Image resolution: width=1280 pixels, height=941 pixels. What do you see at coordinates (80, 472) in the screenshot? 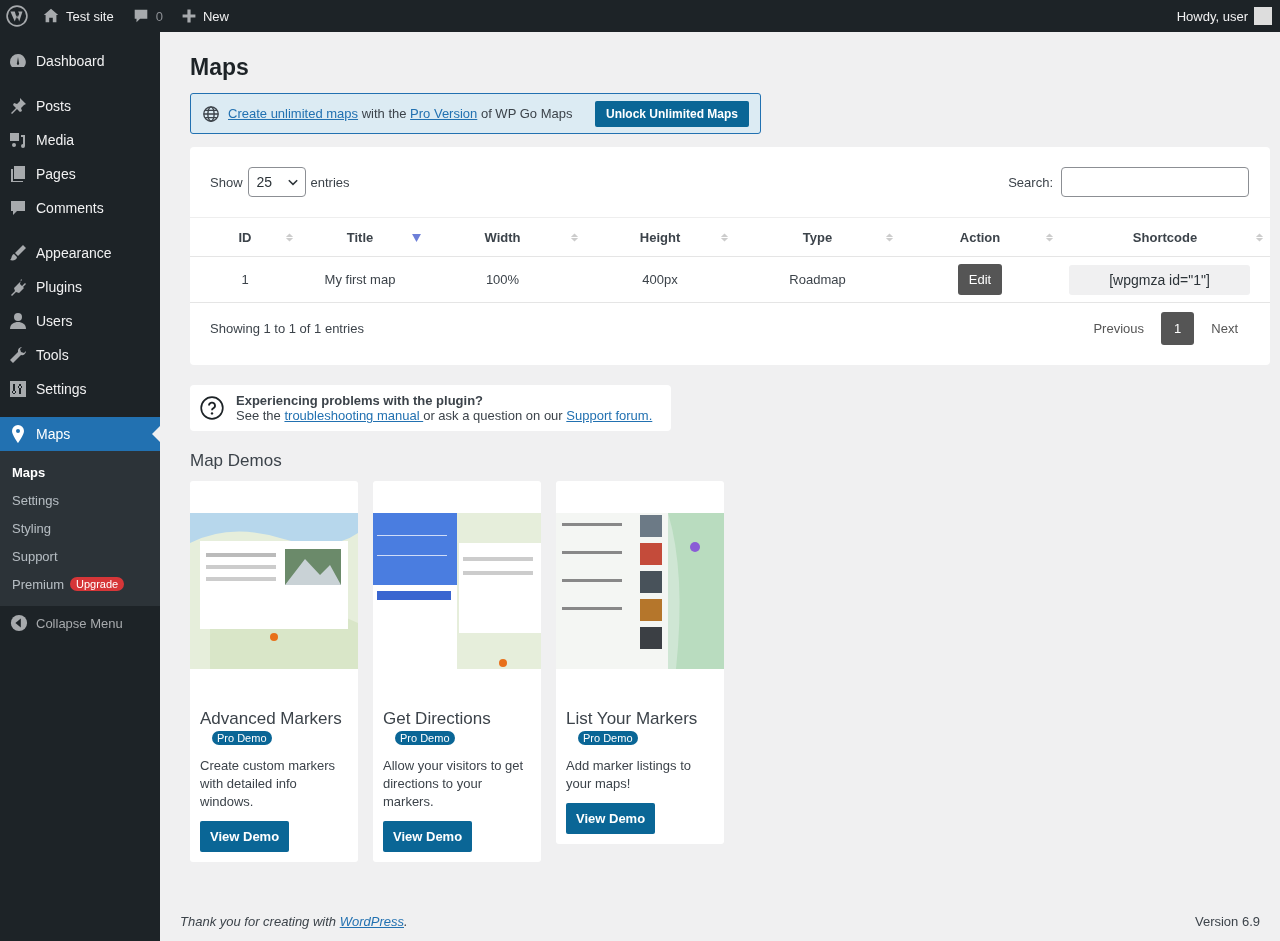
I see `submenu-item: Maps` at bounding box center [80, 472].